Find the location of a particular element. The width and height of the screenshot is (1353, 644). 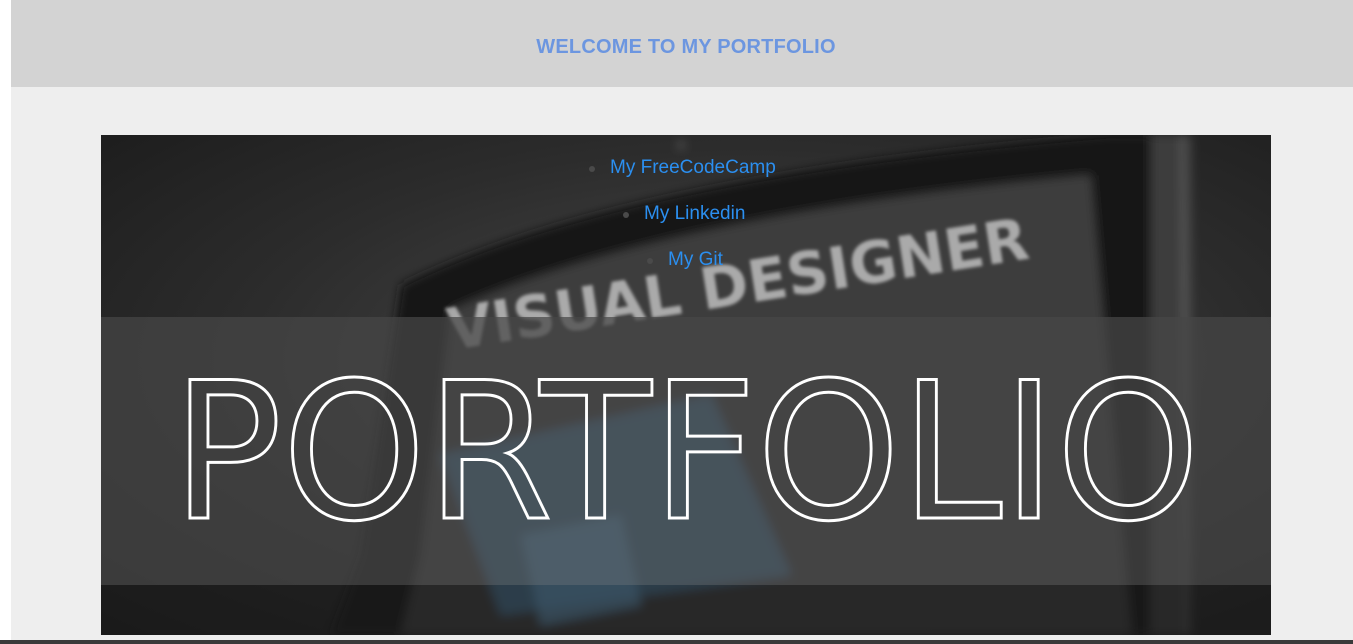

nav-item-freecodecamp: My FreeCodeCamp is located at coordinates (682, 168).